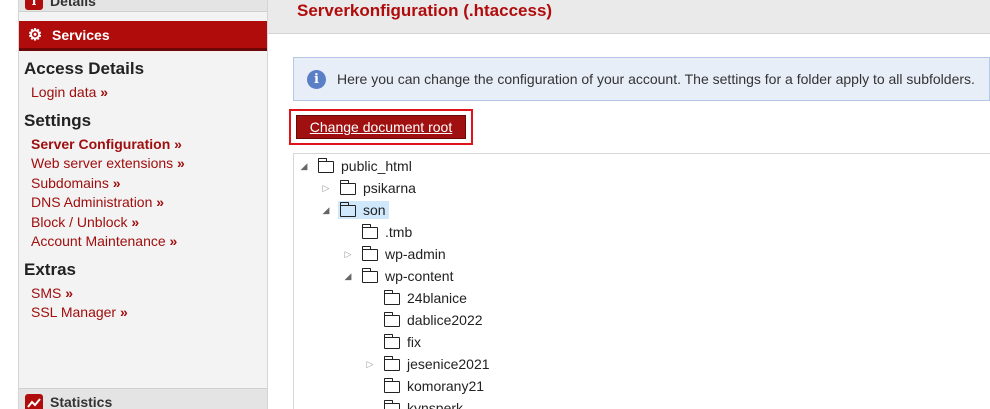 This screenshot has height=409, width=990. Describe the element at coordinates (149, 223) in the screenshot. I see `sidebar-link-block-unblock: Block / Unblock »` at that location.